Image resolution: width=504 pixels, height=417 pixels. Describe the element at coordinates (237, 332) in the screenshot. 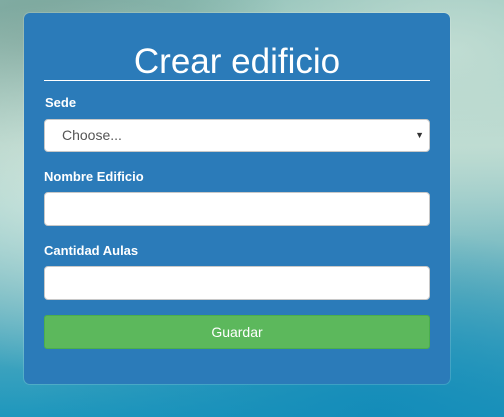

I see `guardar-button: Guardar` at that location.